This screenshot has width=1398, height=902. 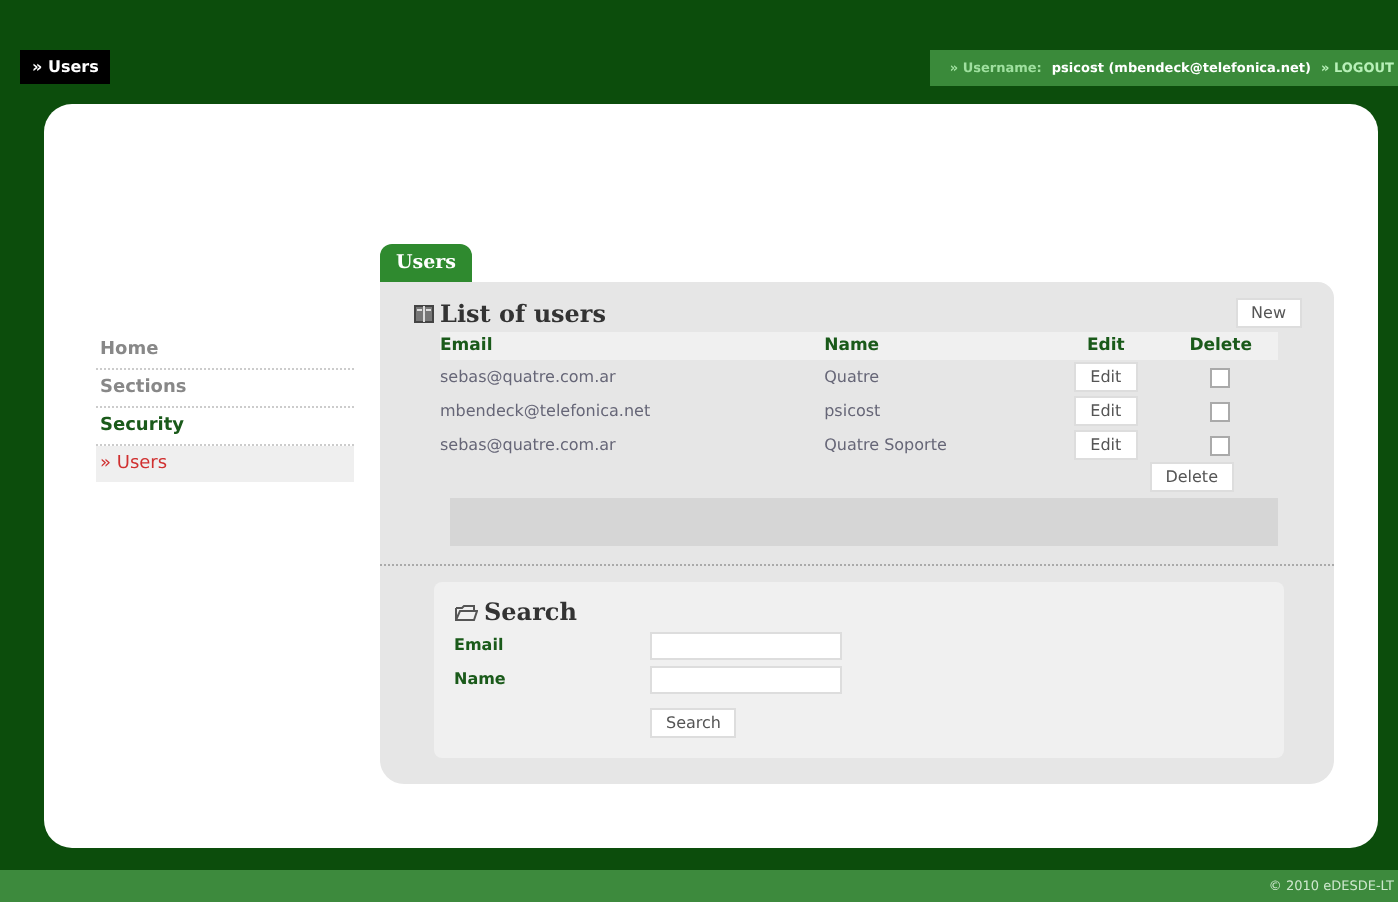 I want to click on field-label: Name, so click(x=481, y=679).